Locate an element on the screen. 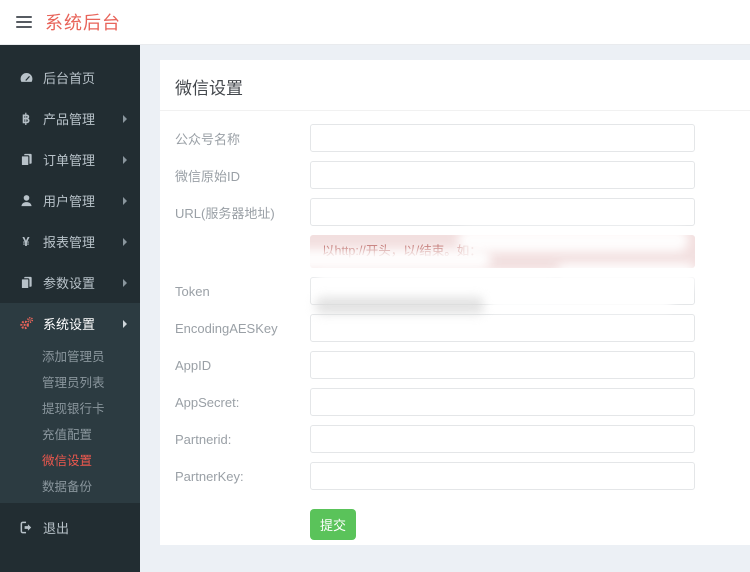  sidebar-item-label: 参数设置 is located at coordinates (69, 283).